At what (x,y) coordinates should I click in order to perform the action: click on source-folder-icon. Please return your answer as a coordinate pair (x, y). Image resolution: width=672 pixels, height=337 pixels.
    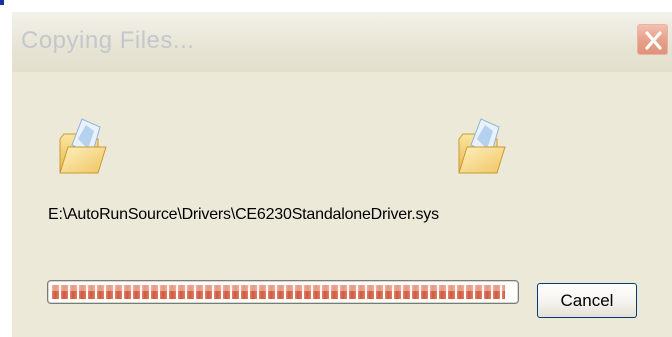
    Looking at the image, I should click on (83, 146).